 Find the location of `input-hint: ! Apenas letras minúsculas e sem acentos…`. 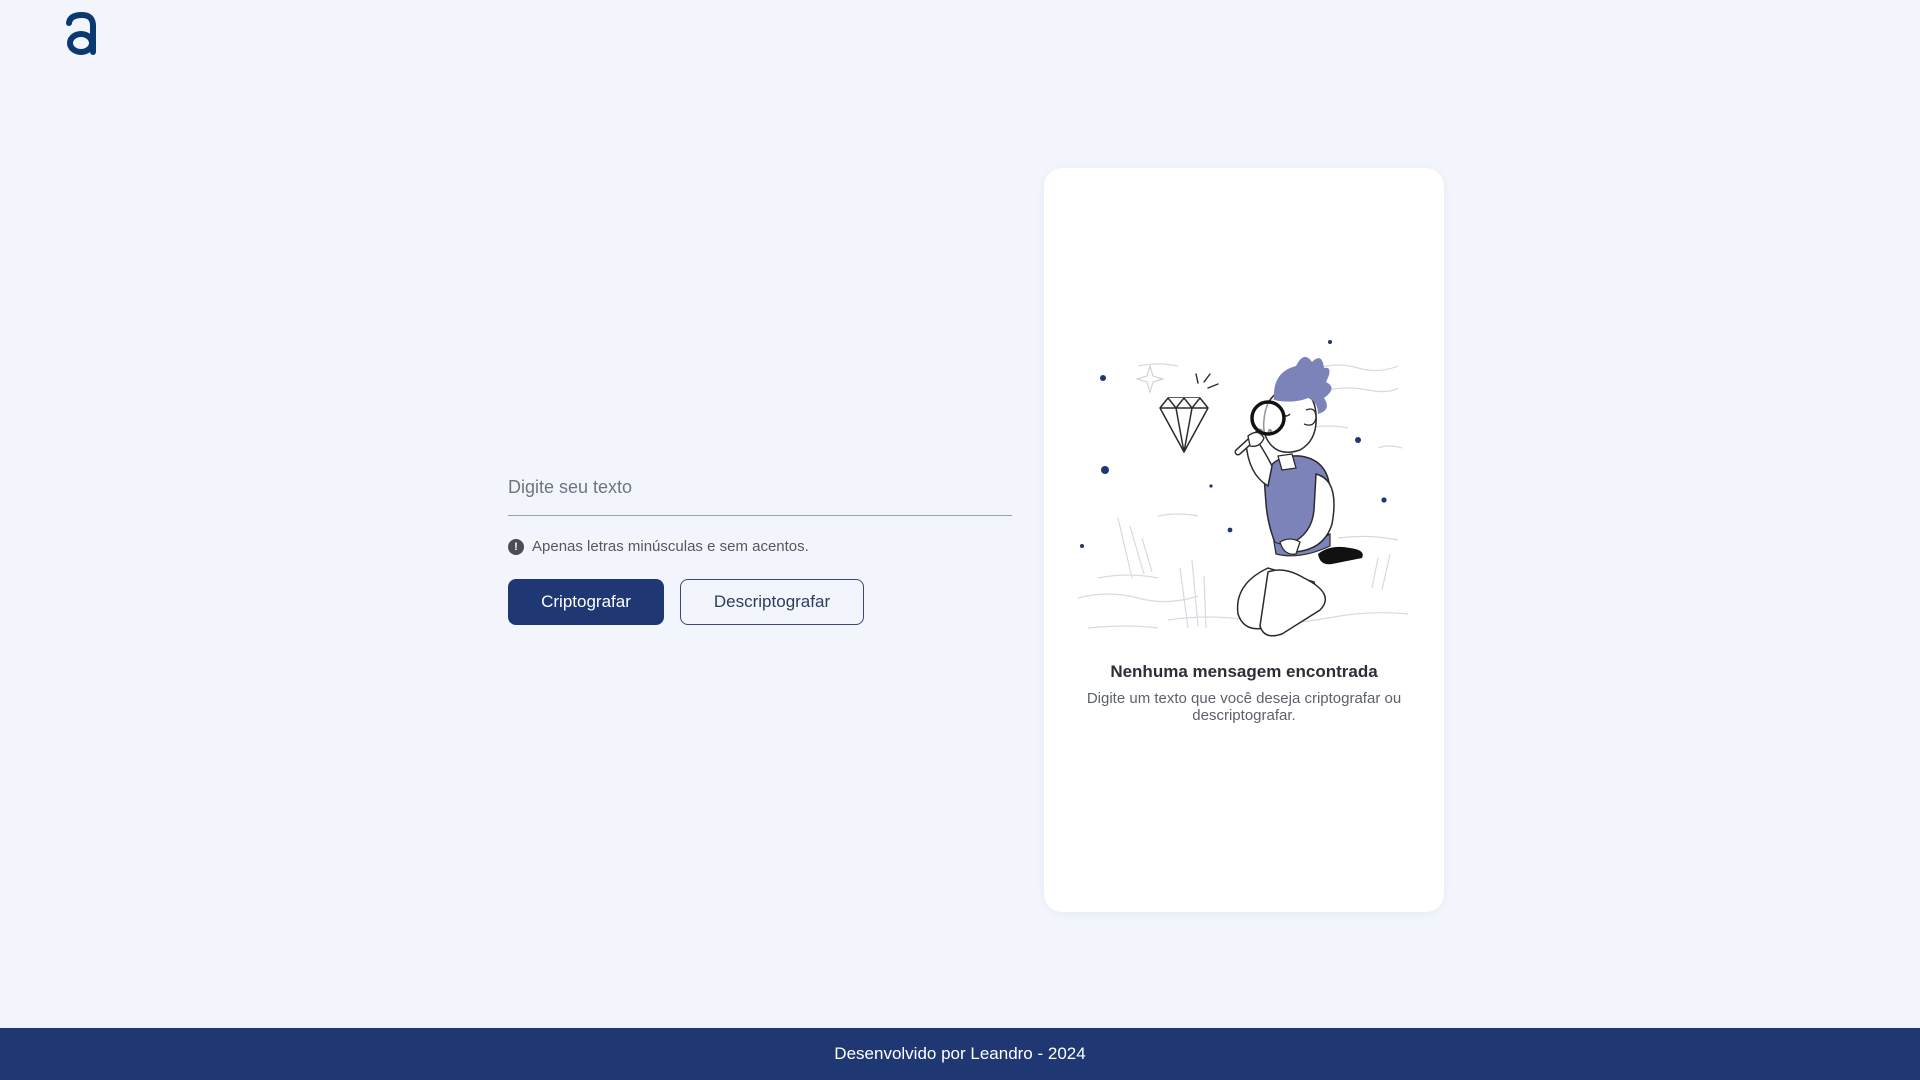

input-hint: ! Apenas letras minúsculas e sem acentos… is located at coordinates (760, 546).